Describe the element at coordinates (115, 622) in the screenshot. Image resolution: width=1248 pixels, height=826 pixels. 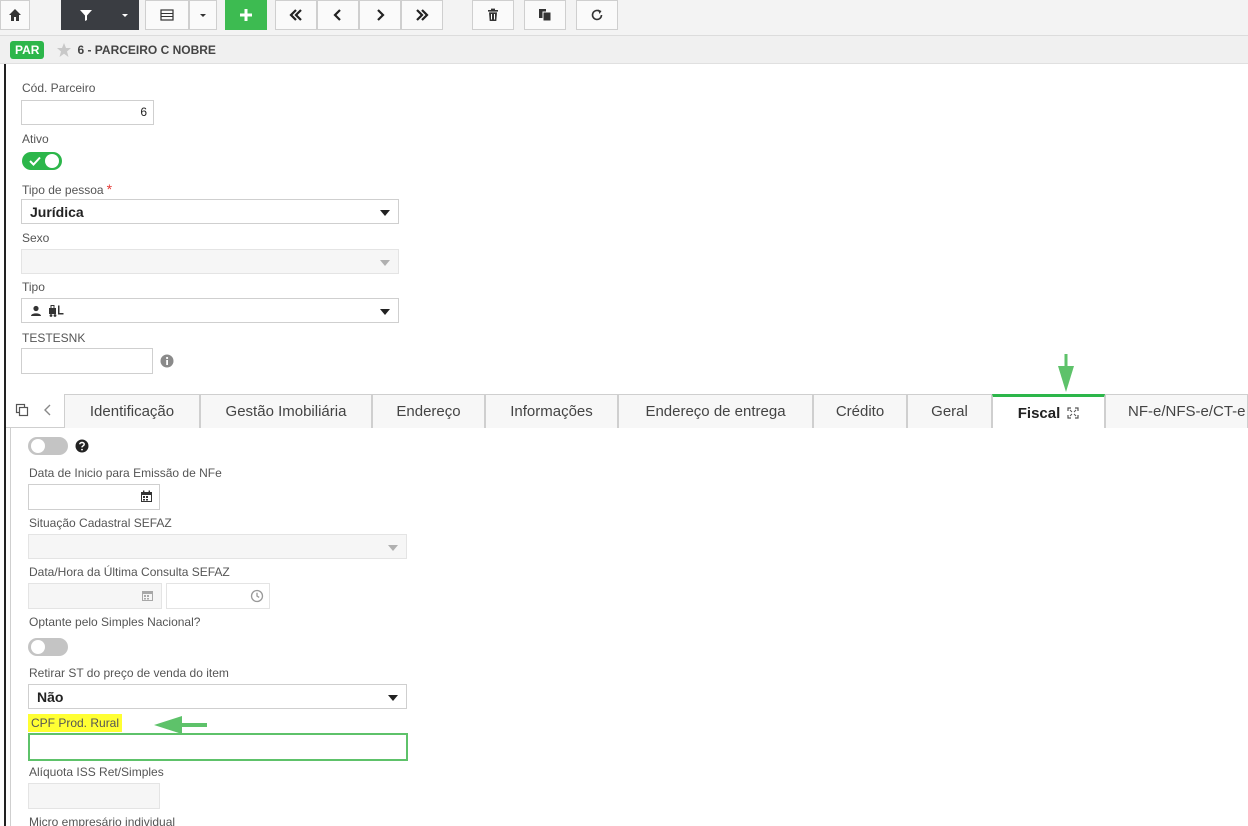
I see `simples-nacional-label: Optante pelo Simples Nacional?` at that location.